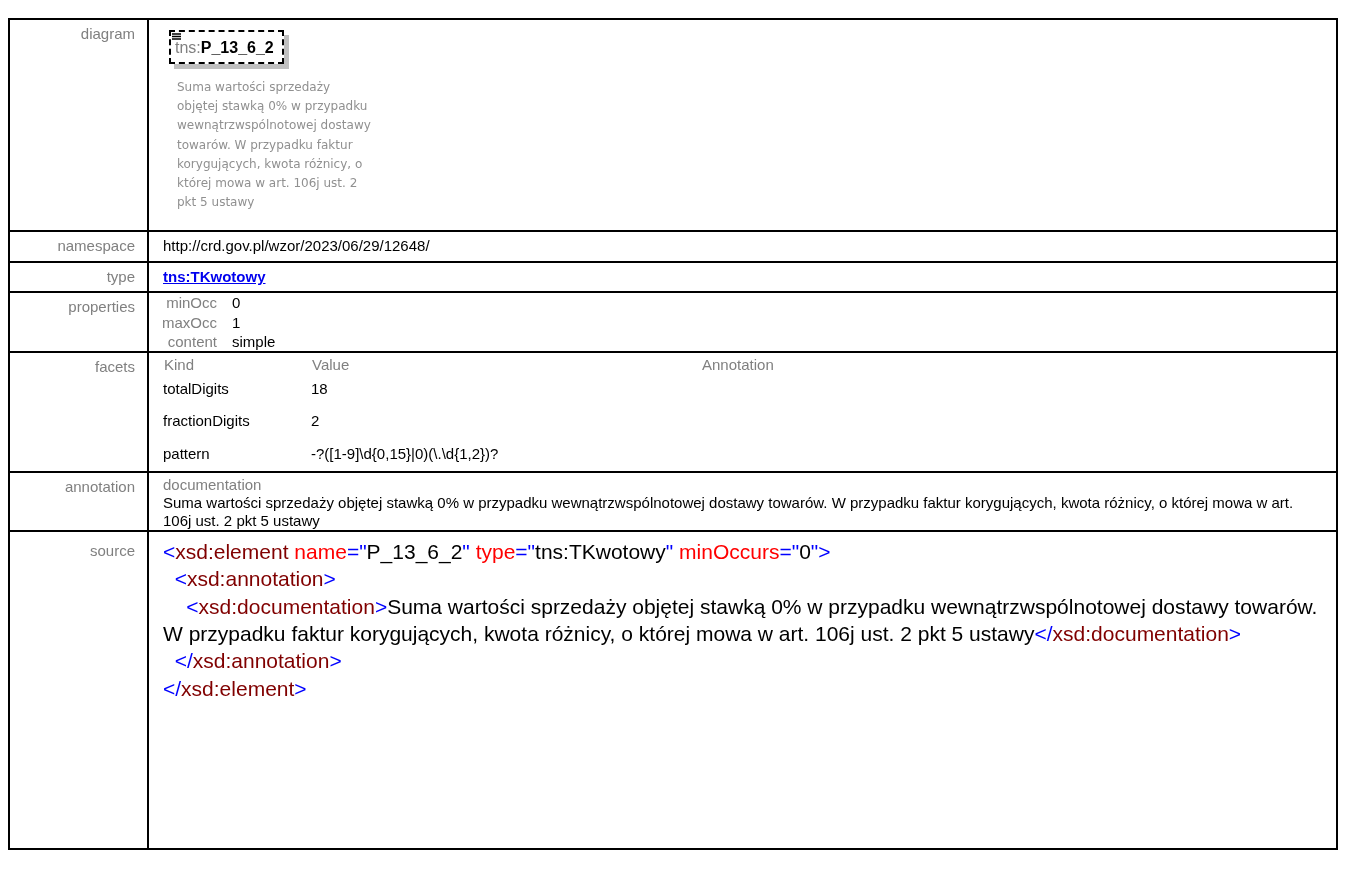 The image size is (1346, 888). Describe the element at coordinates (114, 367) in the screenshot. I see `row-label: facets` at that location.